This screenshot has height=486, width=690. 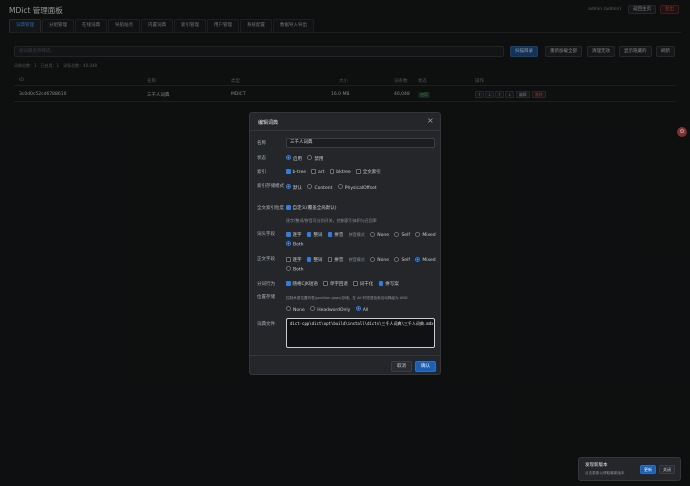 What do you see at coordinates (294, 187) in the screenshot?
I see `storage-default-radio: 默认` at bounding box center [294, 187].